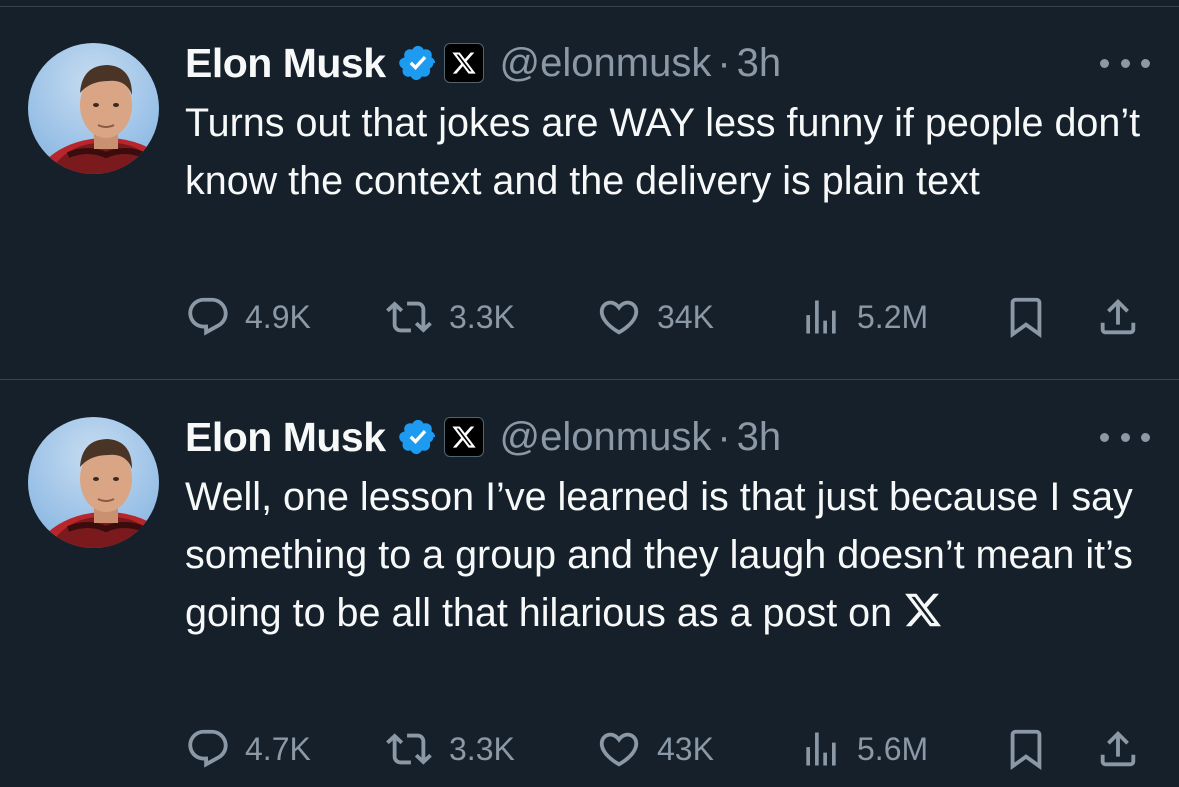 This screenshot has width=1179, height=787. I want to click on like-count: 34K, so click(685, 316).